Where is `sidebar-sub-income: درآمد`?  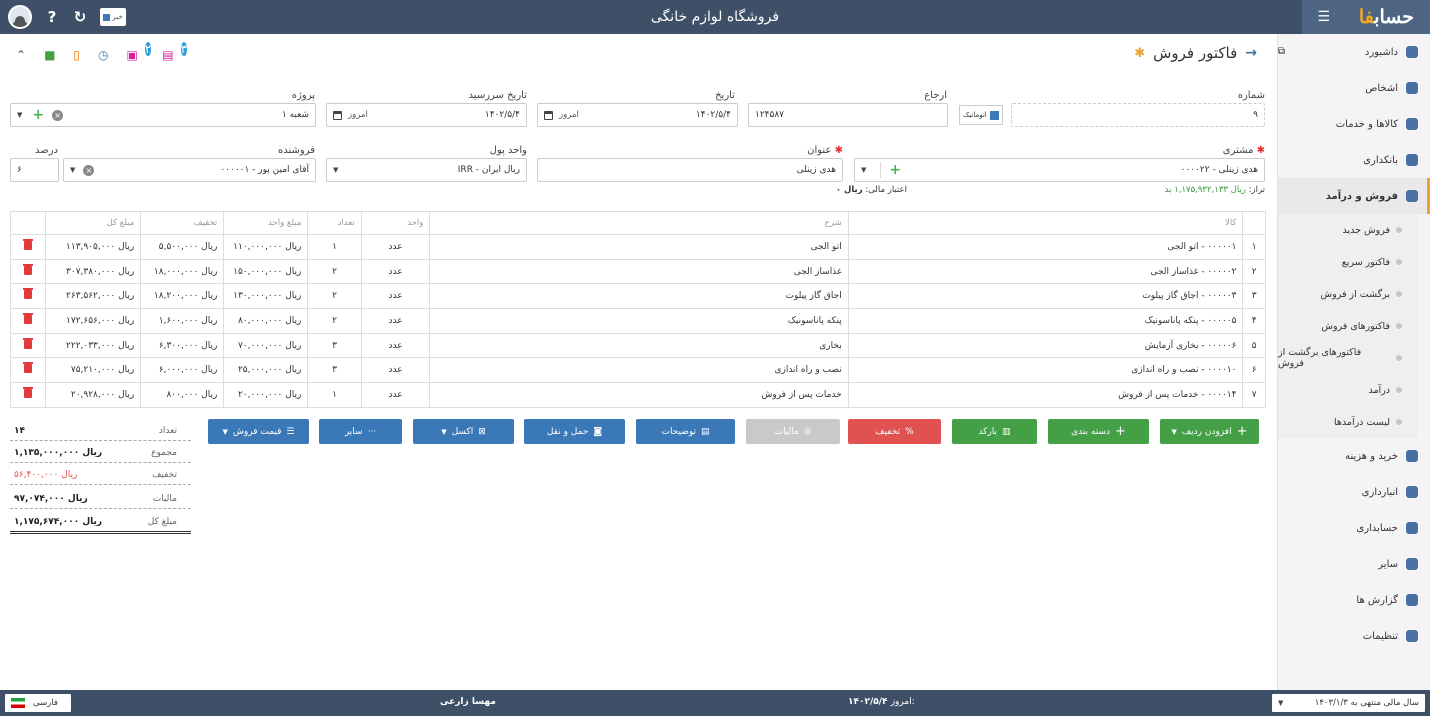 sidebar-sub-income: درآمد is located at coordinates (1348, 390).